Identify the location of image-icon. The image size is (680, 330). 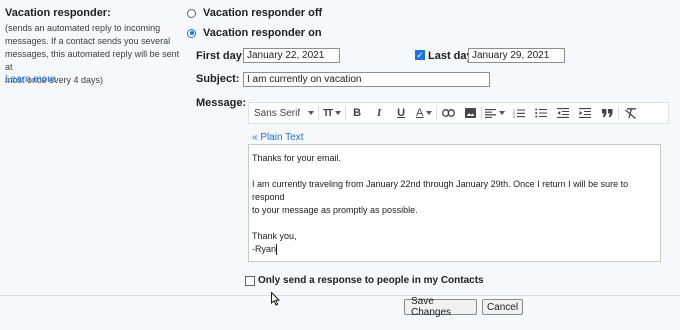
(470, 113).